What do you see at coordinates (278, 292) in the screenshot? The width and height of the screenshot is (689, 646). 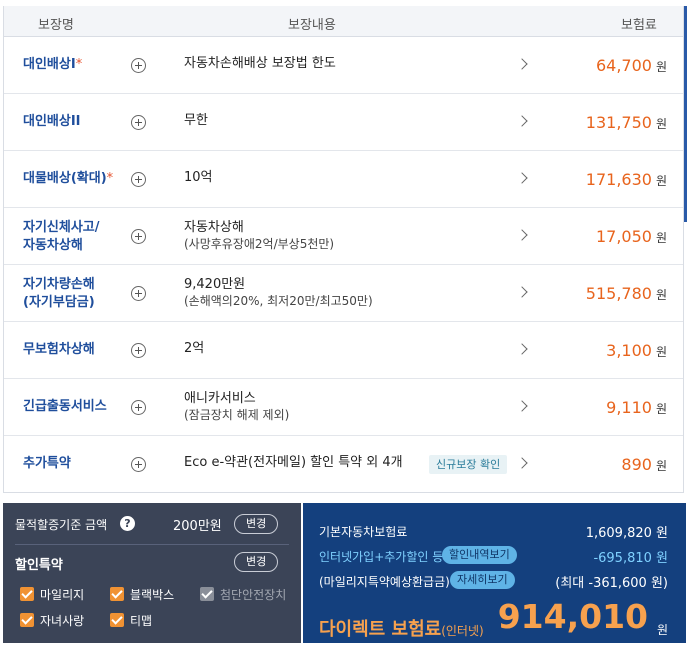 I see `coverage-content: 9,420만원 (손해액의20%, 최저20만/최고50만)` at bounding box center [278, 292].